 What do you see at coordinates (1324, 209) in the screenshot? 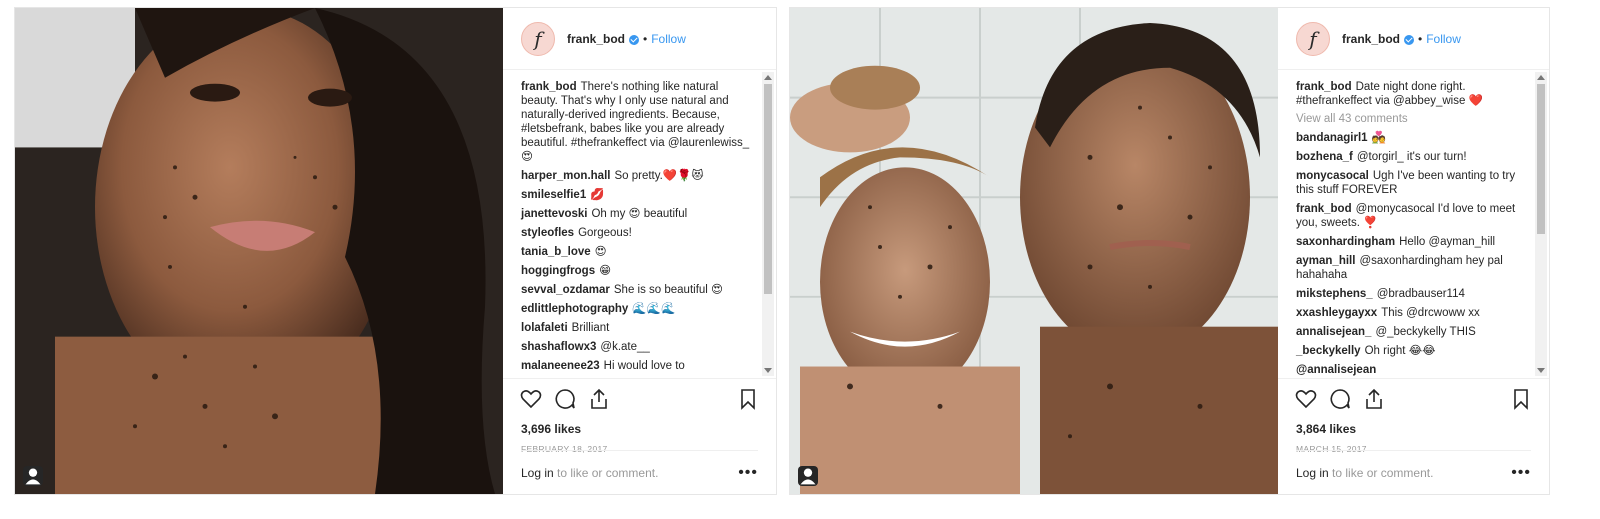
I see `comment-username: frank_bod` at bounding box center [1324, 209].